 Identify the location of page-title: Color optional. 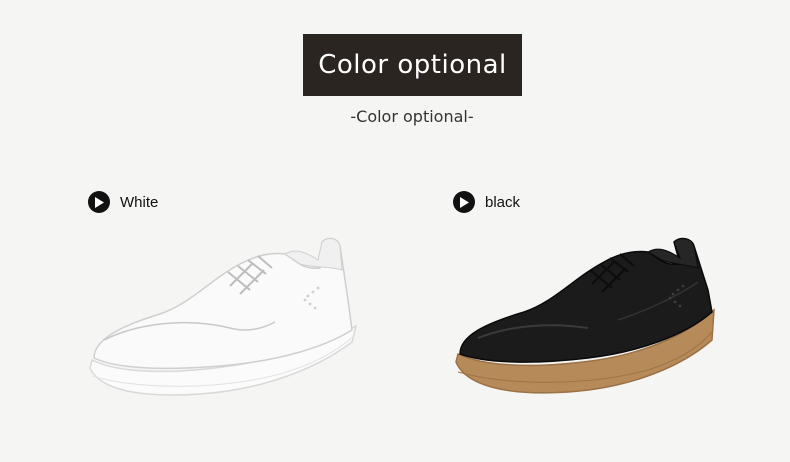
(412, 65).